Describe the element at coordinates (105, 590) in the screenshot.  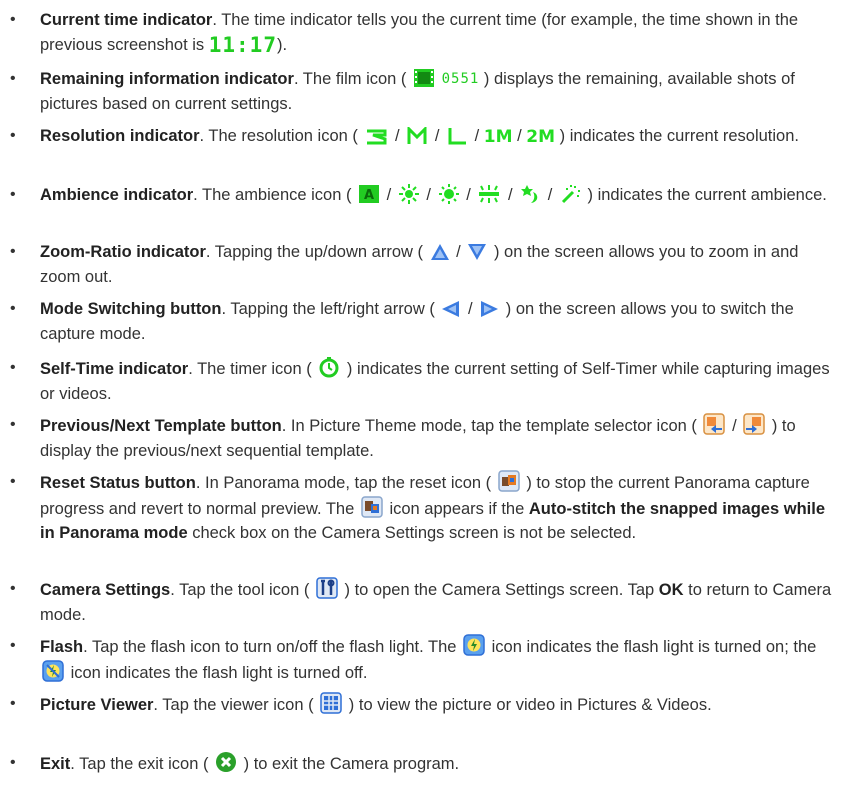
I see `item-title: Camera Settings` at that location.